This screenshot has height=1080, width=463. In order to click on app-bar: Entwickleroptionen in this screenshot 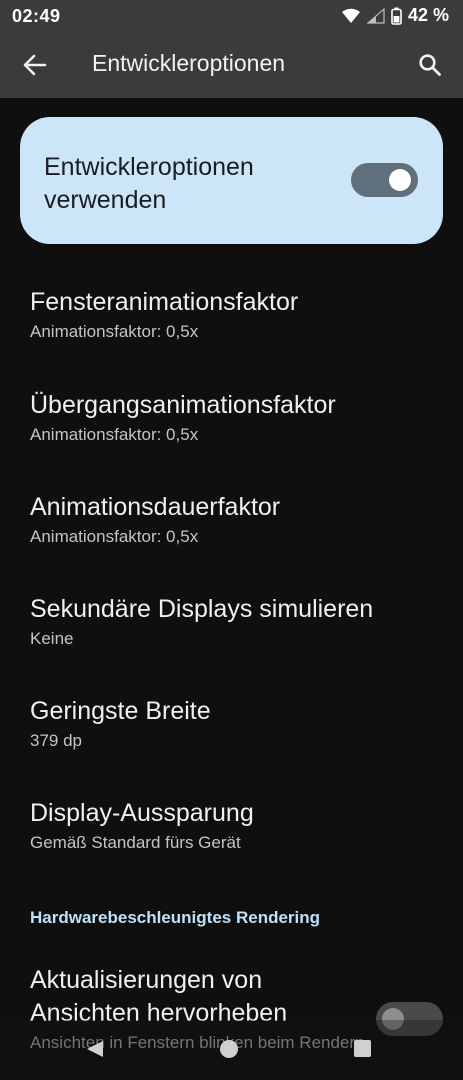, I will do `click(231, 65)`.